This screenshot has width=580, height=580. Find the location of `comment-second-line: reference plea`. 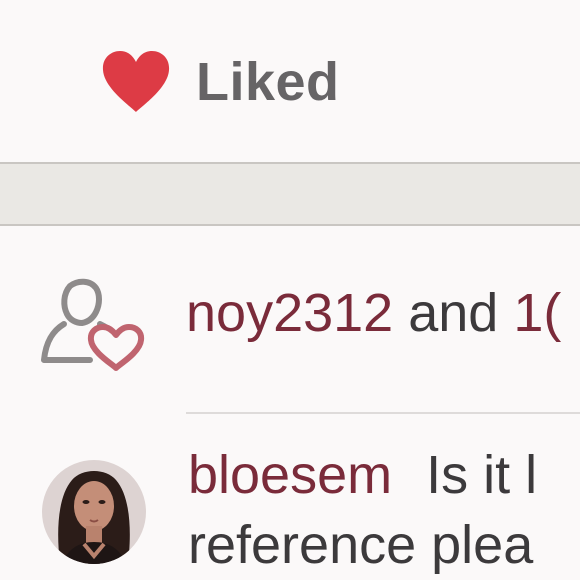

comment-second-line: reference plea is located at coordinates (361, 545).